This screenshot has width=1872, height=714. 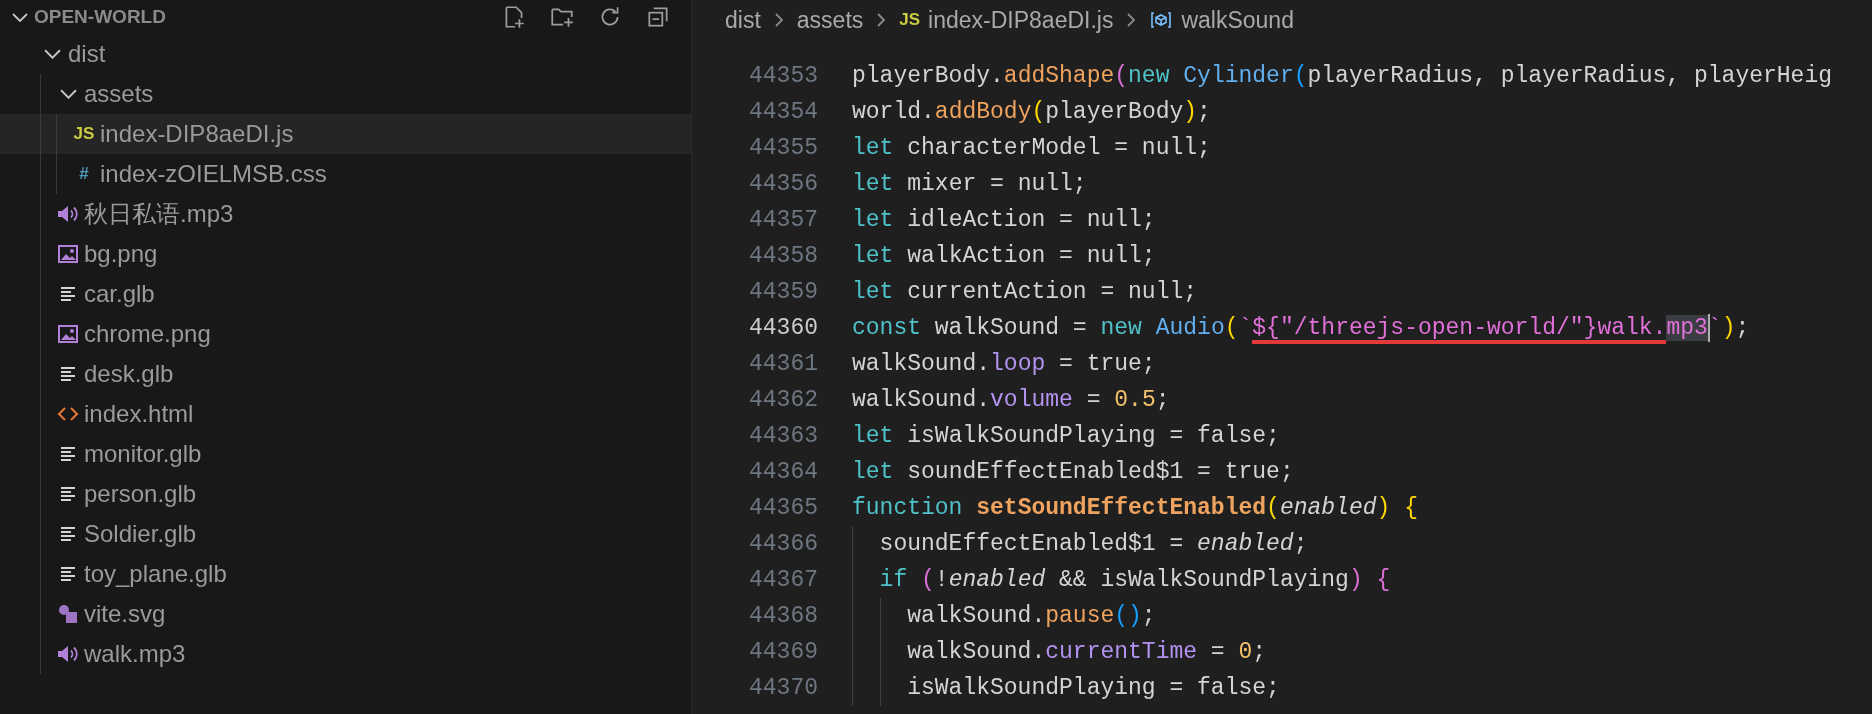 What do you see at coordinates (1093, 544) in the screenshot?
I see `code-line: soundEffectEnabled$1 = enabled;` at bounding box center [1093, 544].